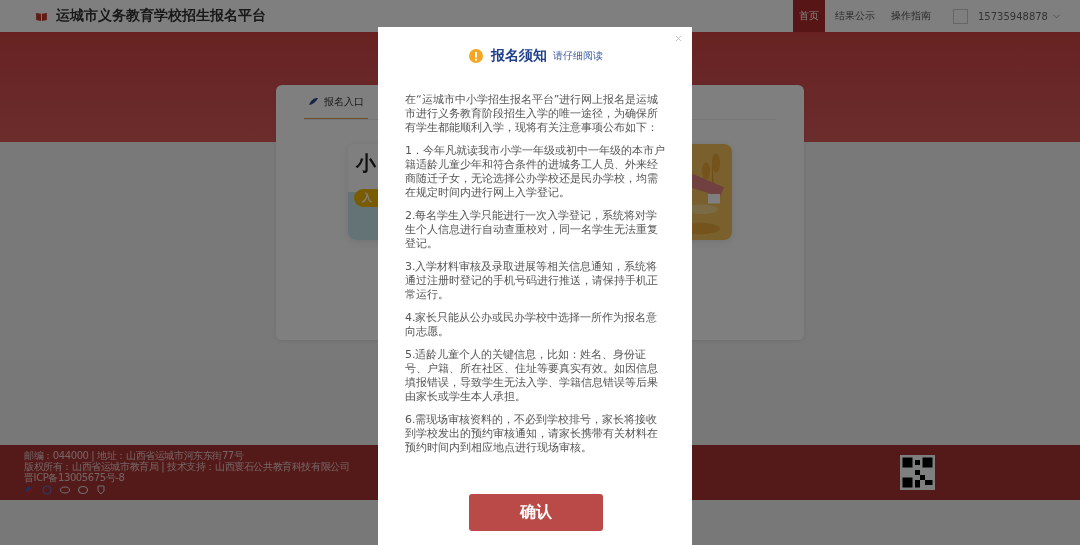 This screenshot has height=545, width=1080. What do you see at coordinates (678, 38) in the screenshot?
I see `close-button` at bounding box center [678, 38].